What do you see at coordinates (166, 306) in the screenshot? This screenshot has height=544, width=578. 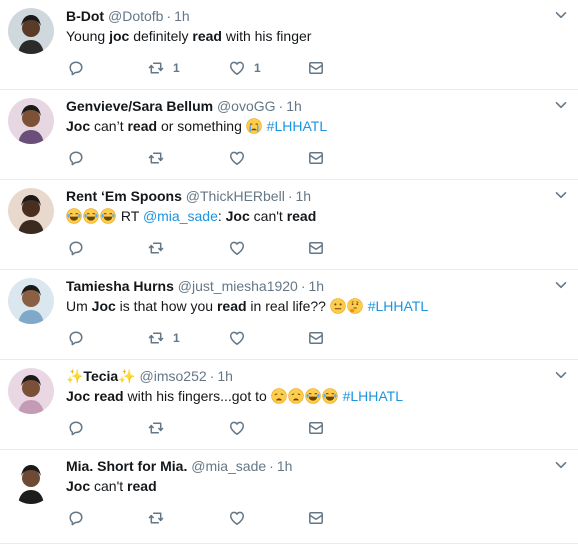 I see `text-segment: is that how you` at bounding box center [166, 306].